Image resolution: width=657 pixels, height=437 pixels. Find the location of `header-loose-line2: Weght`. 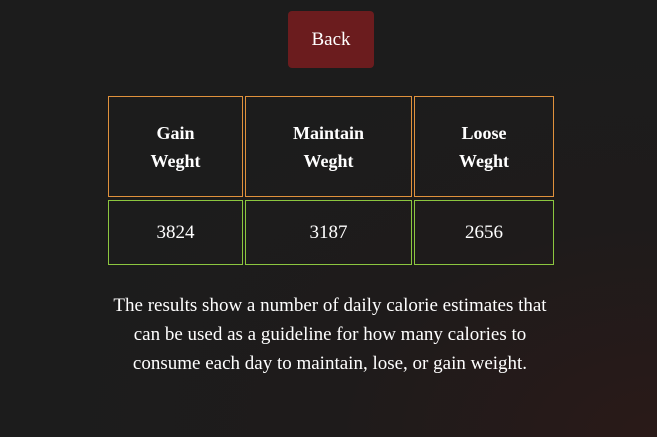

header-loose-line2: Weght is located at coordinates (483, 160).